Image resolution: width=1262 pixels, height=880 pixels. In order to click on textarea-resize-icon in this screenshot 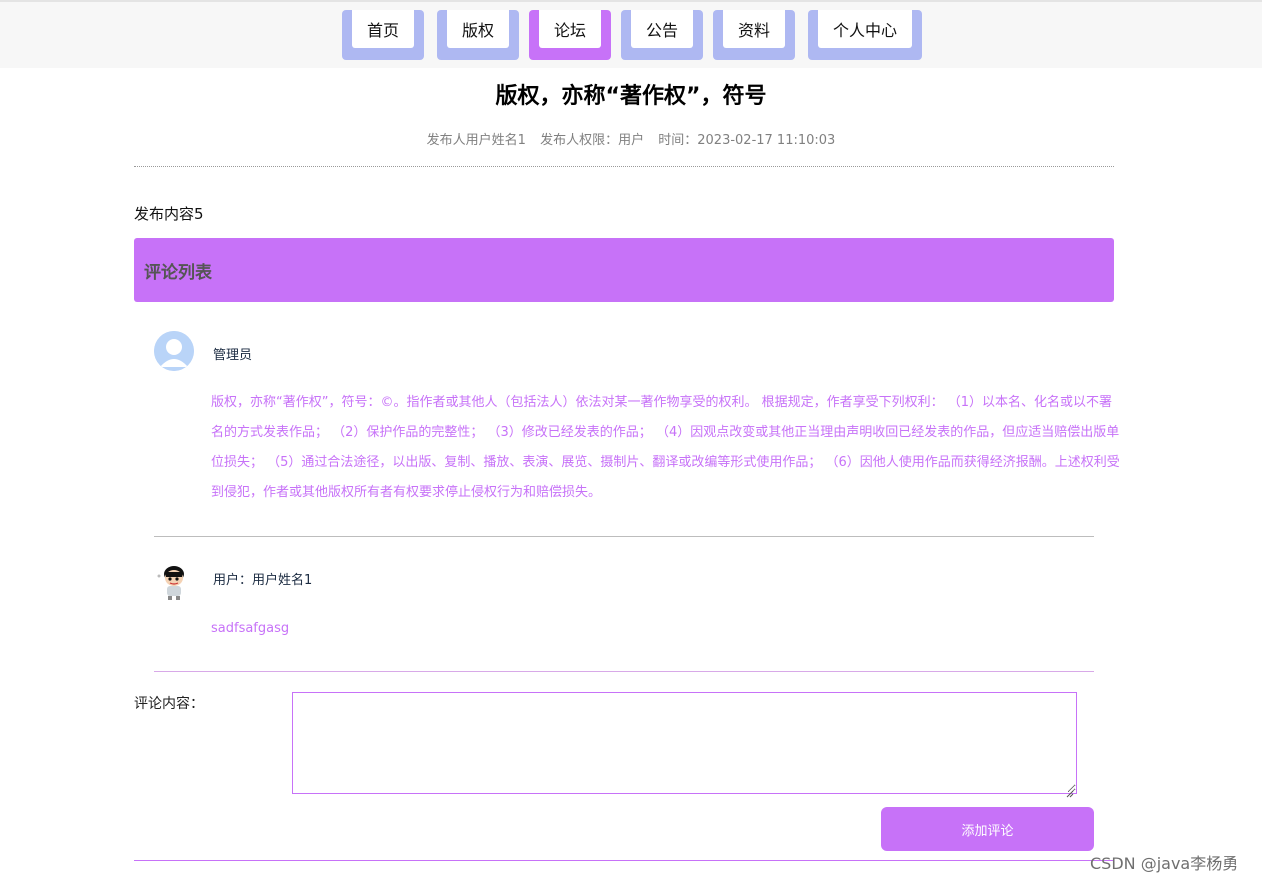, I will do `click(1070, 790)`.